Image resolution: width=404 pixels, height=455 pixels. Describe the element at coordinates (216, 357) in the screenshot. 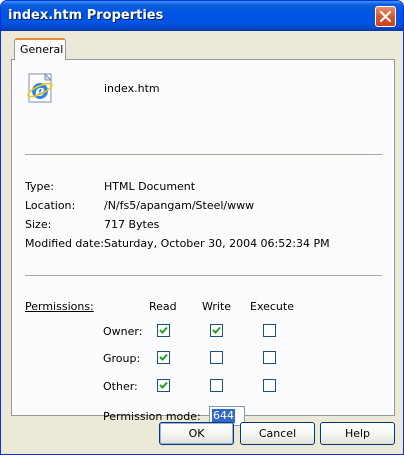

I see `group-write-checkbox` at that location.